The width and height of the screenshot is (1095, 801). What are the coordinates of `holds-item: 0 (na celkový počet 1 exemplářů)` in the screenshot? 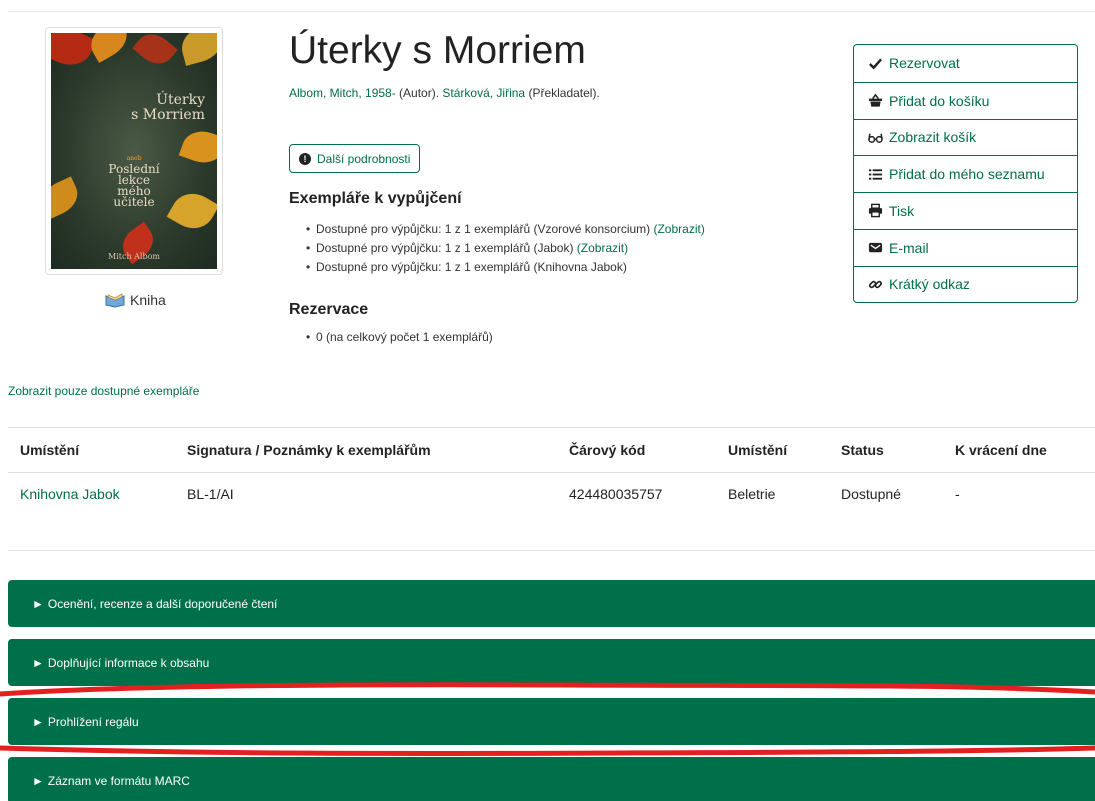 It's located at (399, 337).